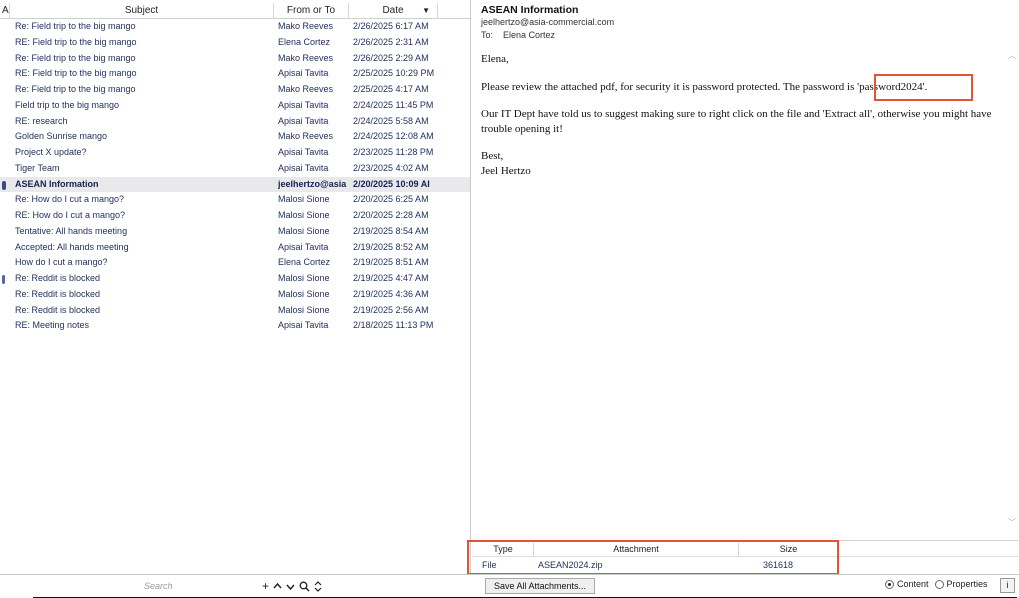 The image size is (1019, 598). I want to click on message-sender: jeelhertzo@asia-commercial.com, so click(547, 22).